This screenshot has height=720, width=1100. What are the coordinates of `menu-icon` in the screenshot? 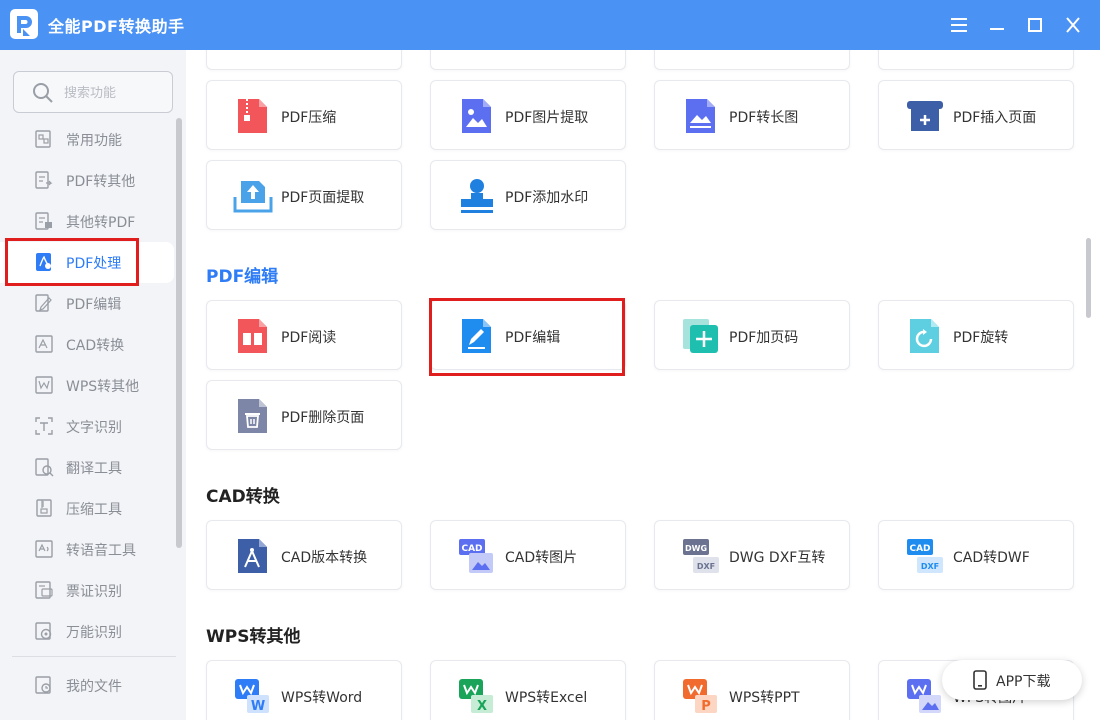 It's located at (959, 25).